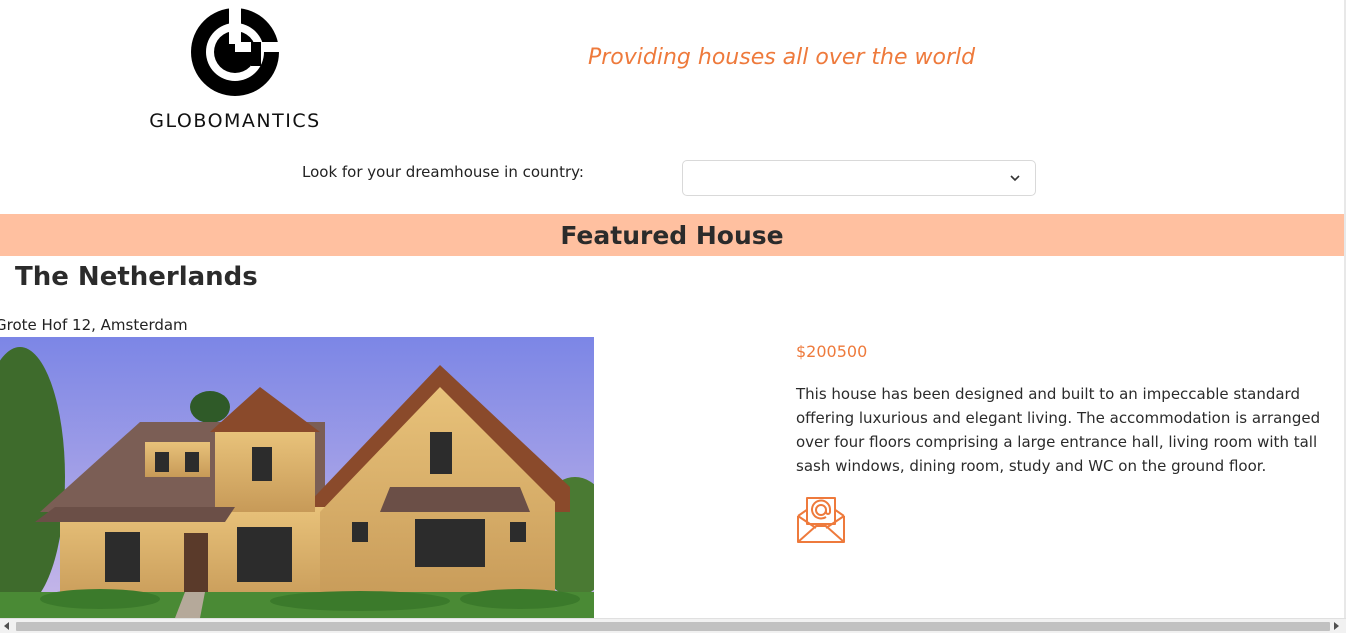 The image size is (1346, 633). What do you see at coordinates (832, 351) in the screenshot?
I see `house-price: $200500` at bounding box center [832, 351].